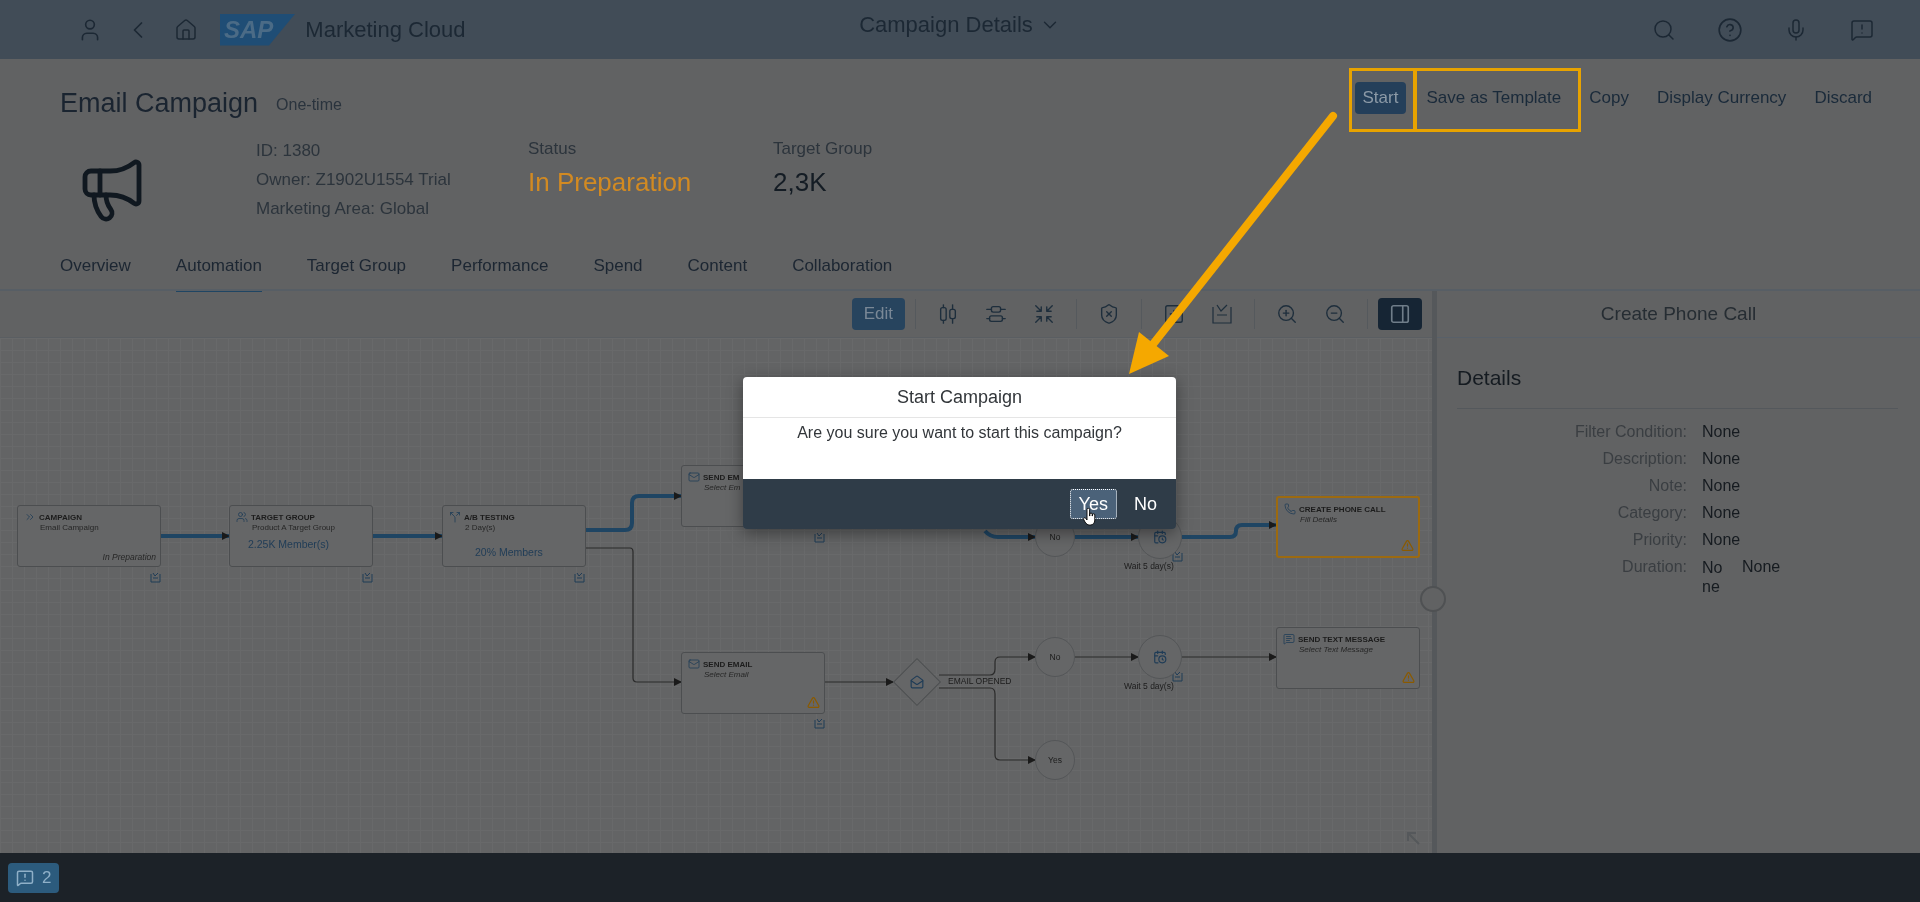 The image size is (1920, 902). I want to click on decision-label: EMAIL OPENED, so click(980, 681).